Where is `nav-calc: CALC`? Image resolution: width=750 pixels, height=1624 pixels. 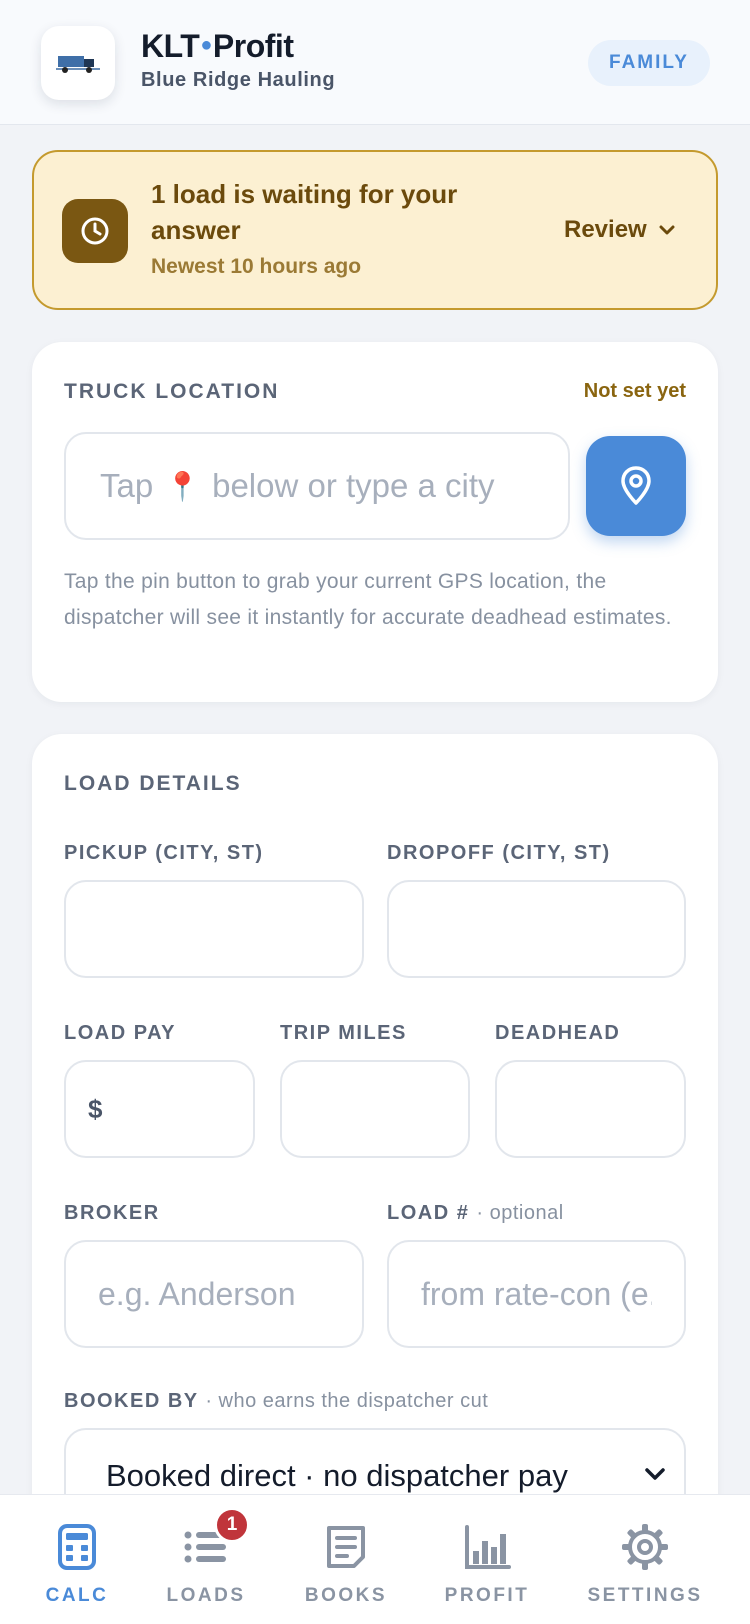 nav-calc: CALC is located at coordinates (77, 1567).